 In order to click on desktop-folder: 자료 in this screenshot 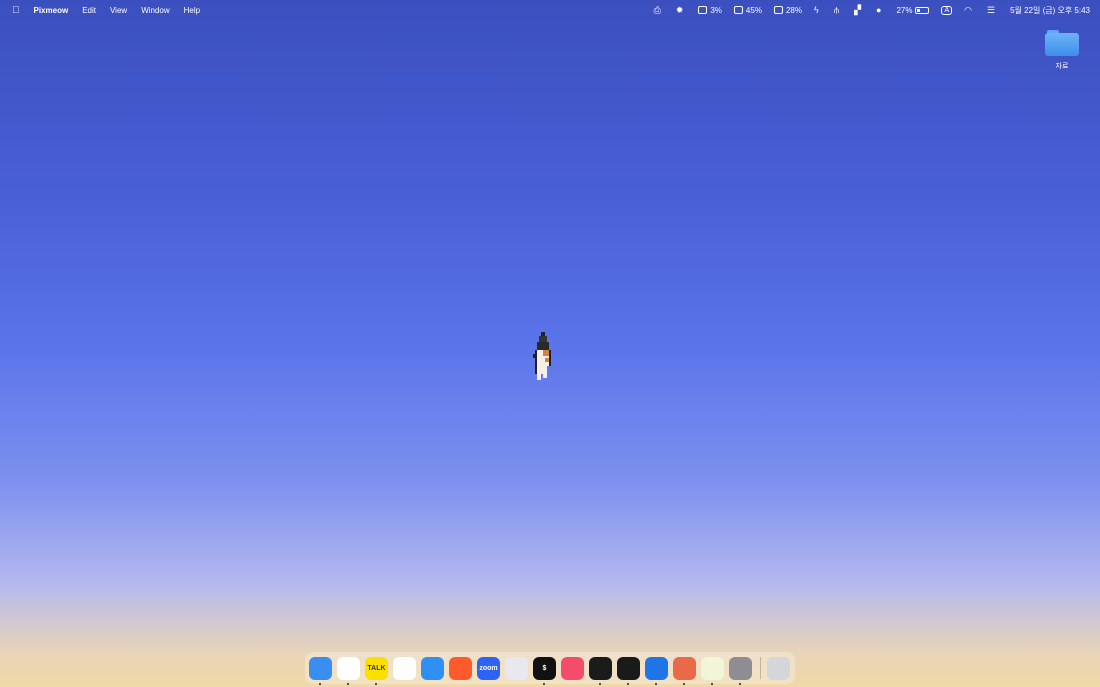, I will do `click(1062, 50)`.